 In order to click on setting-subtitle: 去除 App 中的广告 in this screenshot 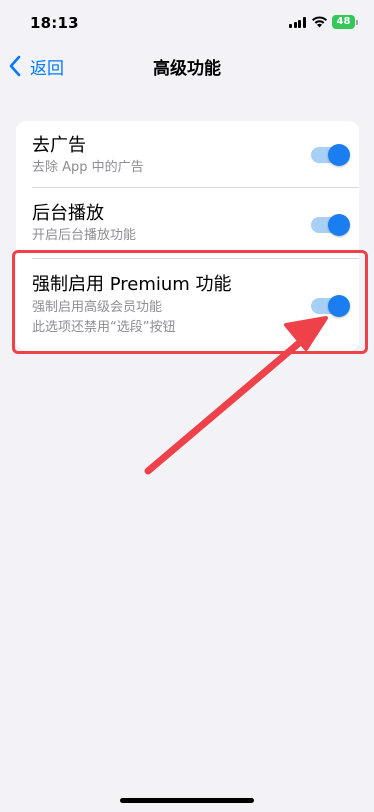, I will do `click(88, 167)`.